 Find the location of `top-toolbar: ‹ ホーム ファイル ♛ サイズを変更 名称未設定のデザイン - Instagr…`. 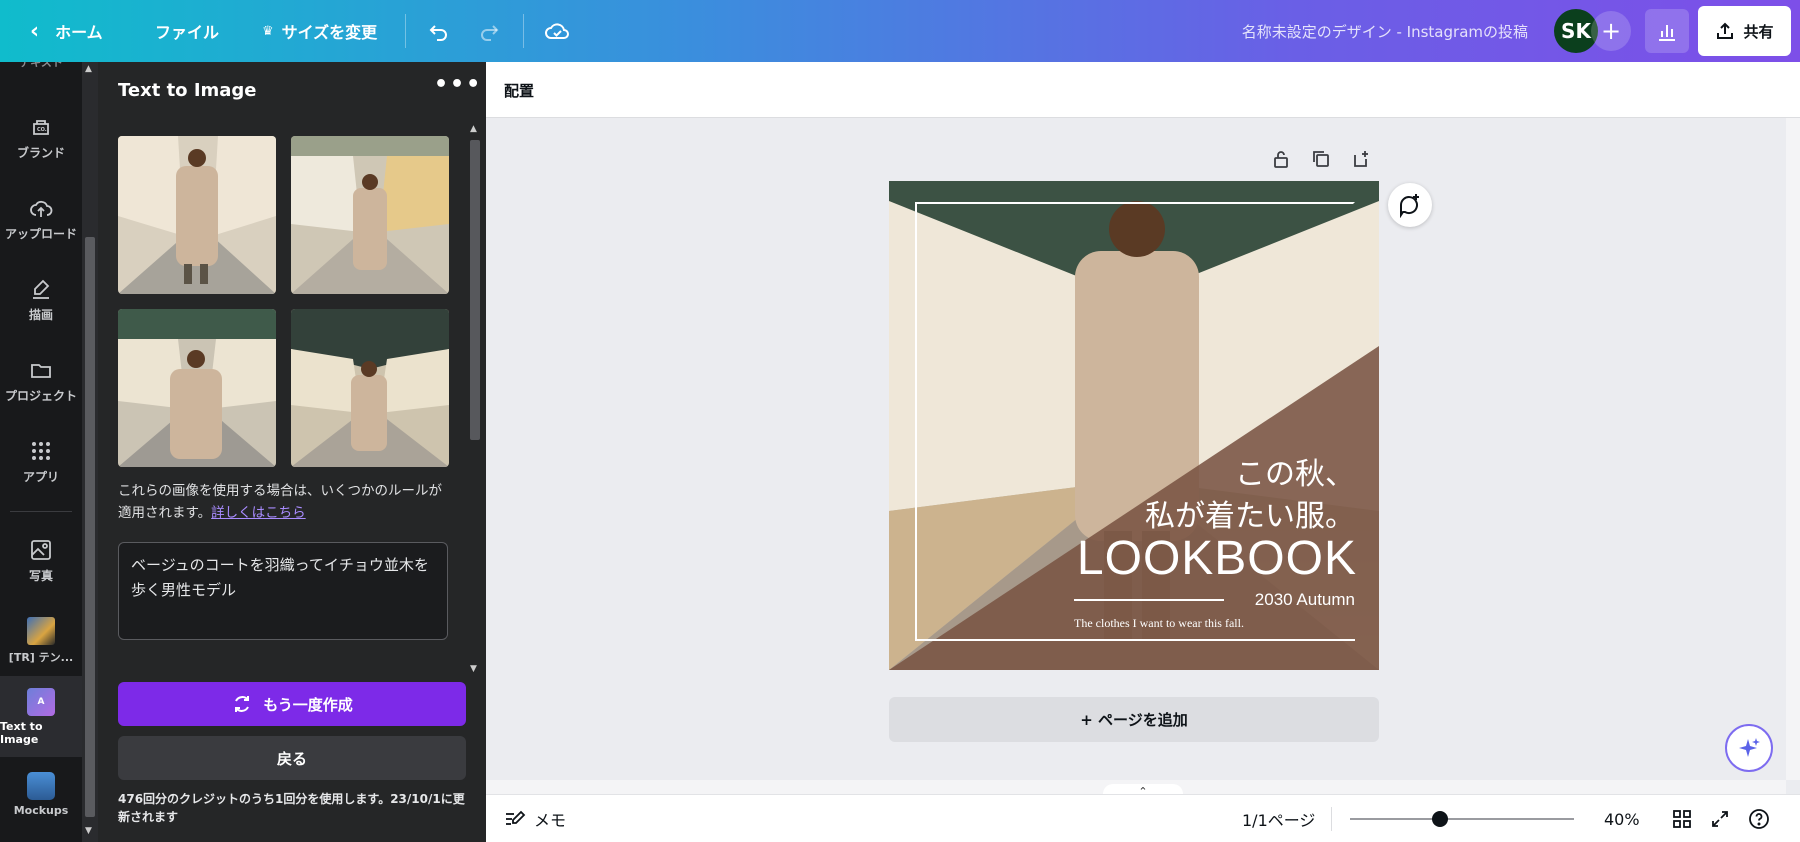

top-toolbar: ‹ ホーム ファイル ♛ サイズを変更 名称未設定のデザイン - Instagr… is located at coordinates (900, 31).